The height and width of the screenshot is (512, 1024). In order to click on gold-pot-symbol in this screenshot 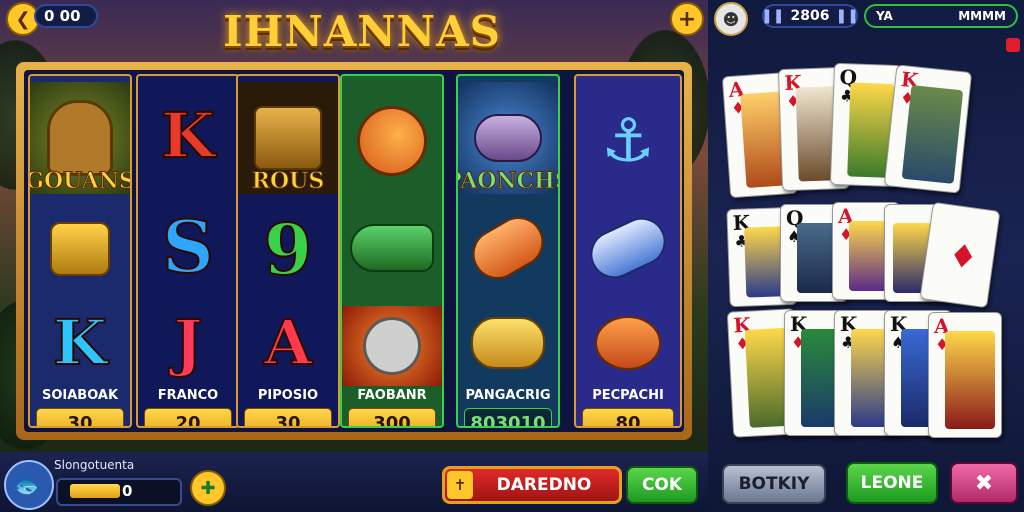, I will do `click(80, 249)`.